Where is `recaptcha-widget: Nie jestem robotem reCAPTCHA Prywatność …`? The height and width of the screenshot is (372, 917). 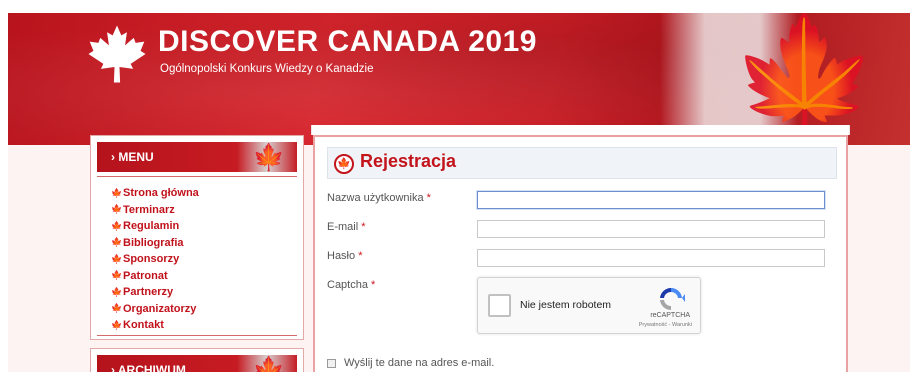
recaptcha-widget: Nie jestem robotem reCAPTCHA Prywatność … is located at coordinates (589, 305).